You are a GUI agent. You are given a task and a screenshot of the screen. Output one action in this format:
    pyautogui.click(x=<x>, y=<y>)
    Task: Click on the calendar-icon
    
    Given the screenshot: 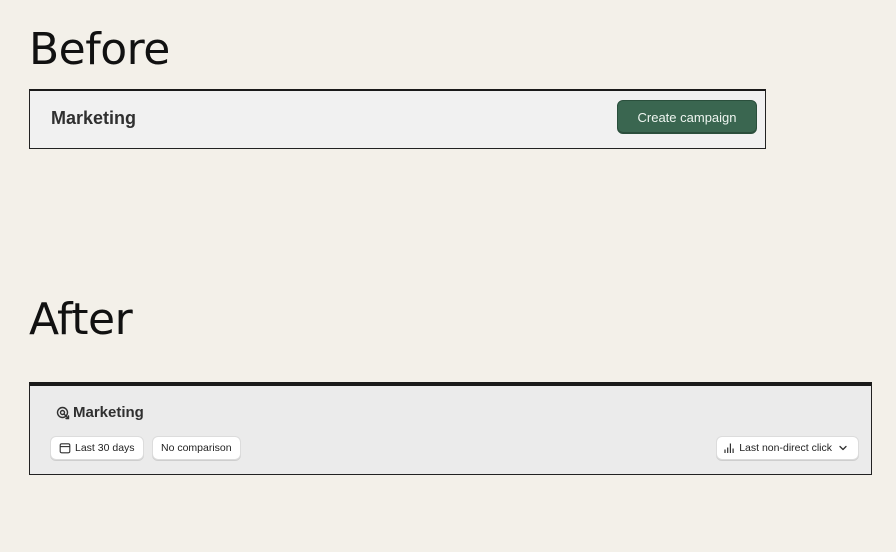 What is the action you would take?
    pyautogui.click(x=67, y=448)
    